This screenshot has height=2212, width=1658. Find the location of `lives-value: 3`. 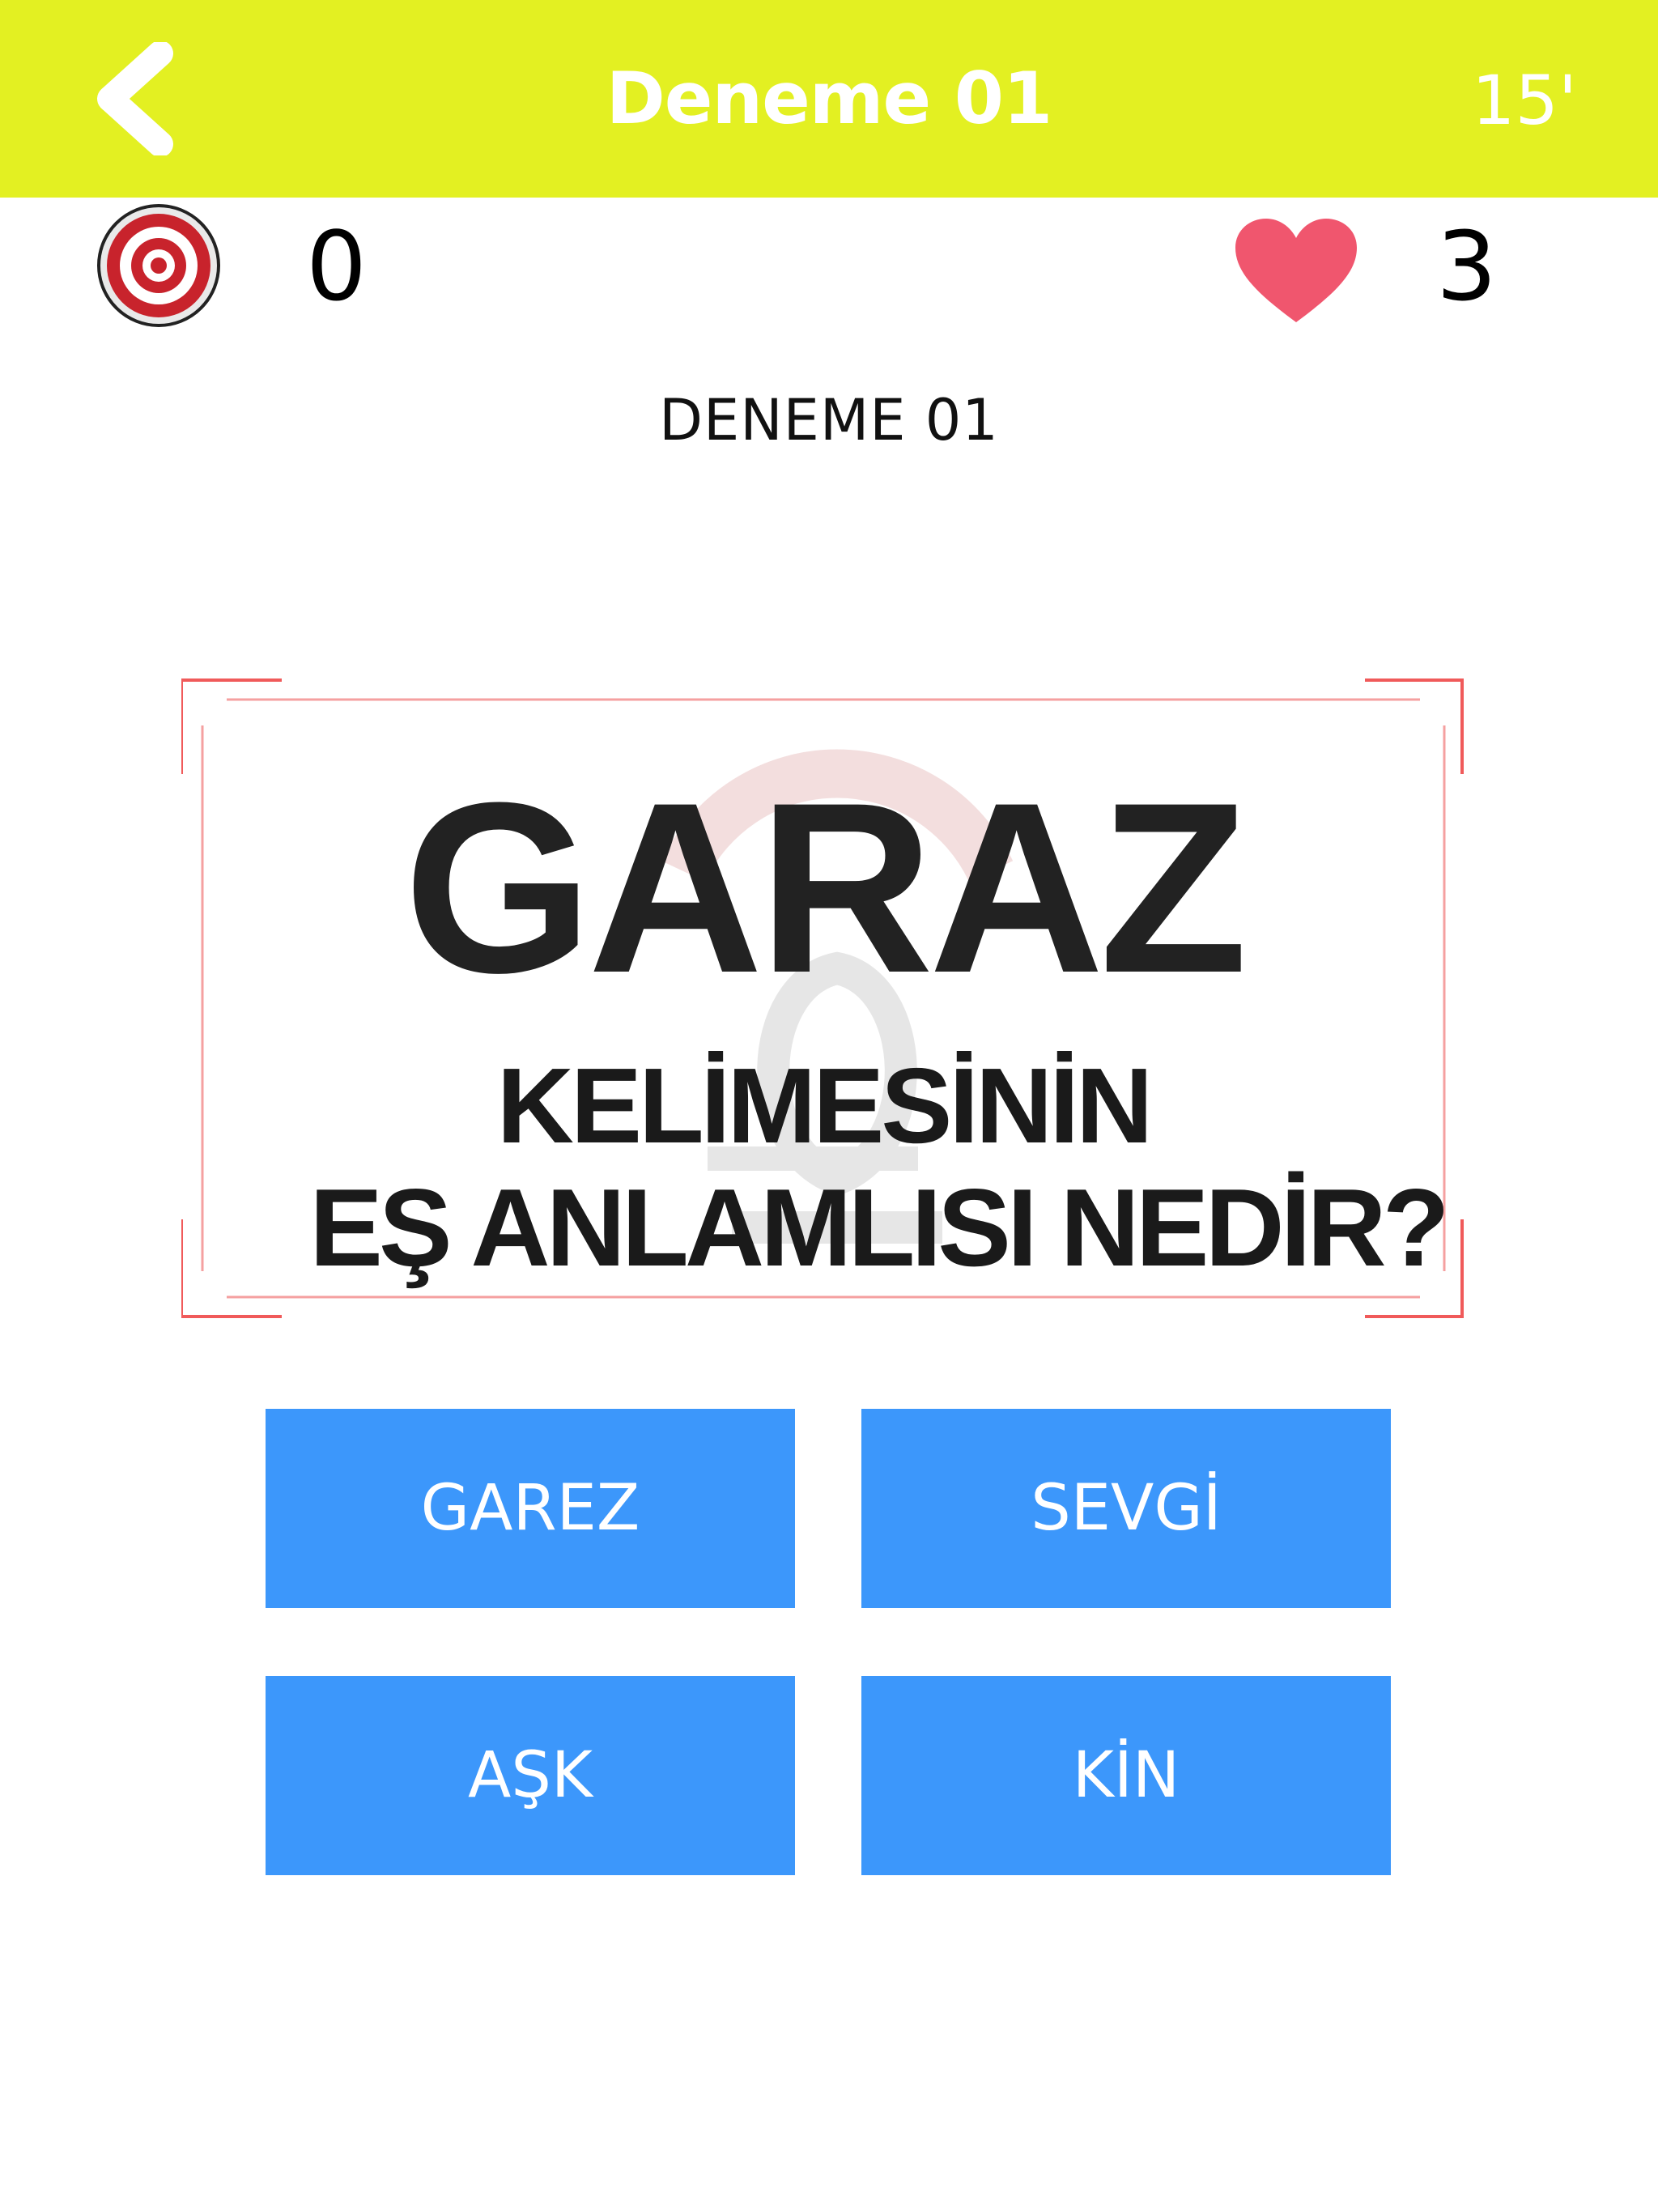

lives-value: 3 is located at coordinates (1467, 266).